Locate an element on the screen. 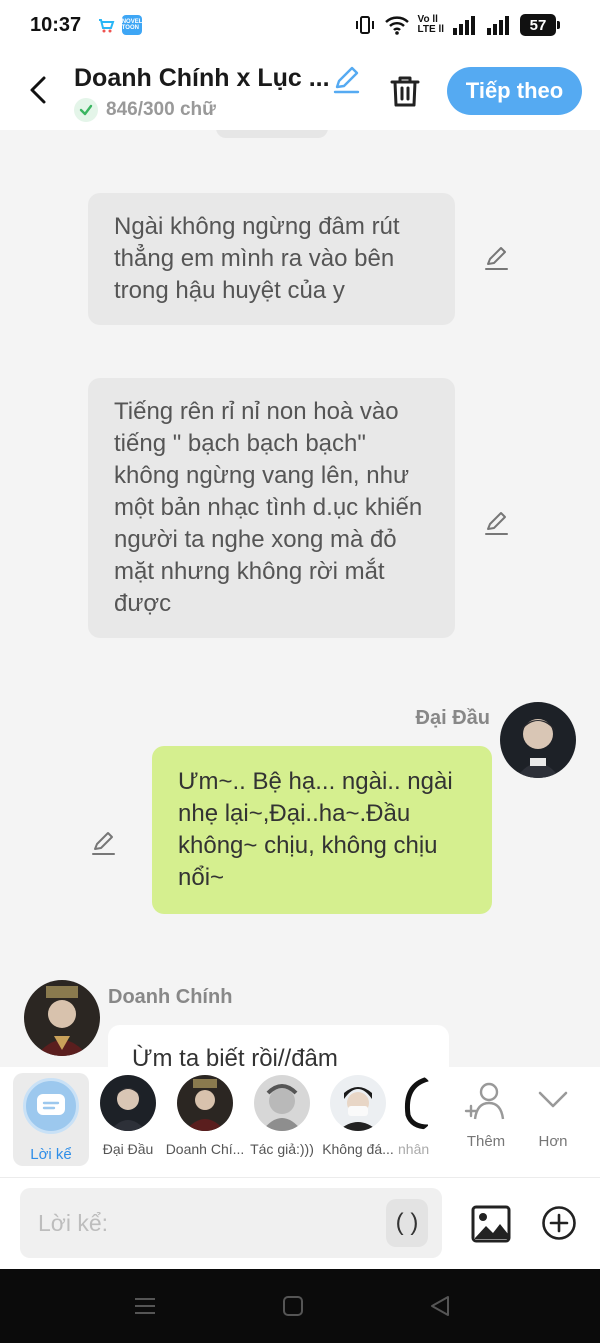  status-time: 10:37 is located at coordinates (56, 25).